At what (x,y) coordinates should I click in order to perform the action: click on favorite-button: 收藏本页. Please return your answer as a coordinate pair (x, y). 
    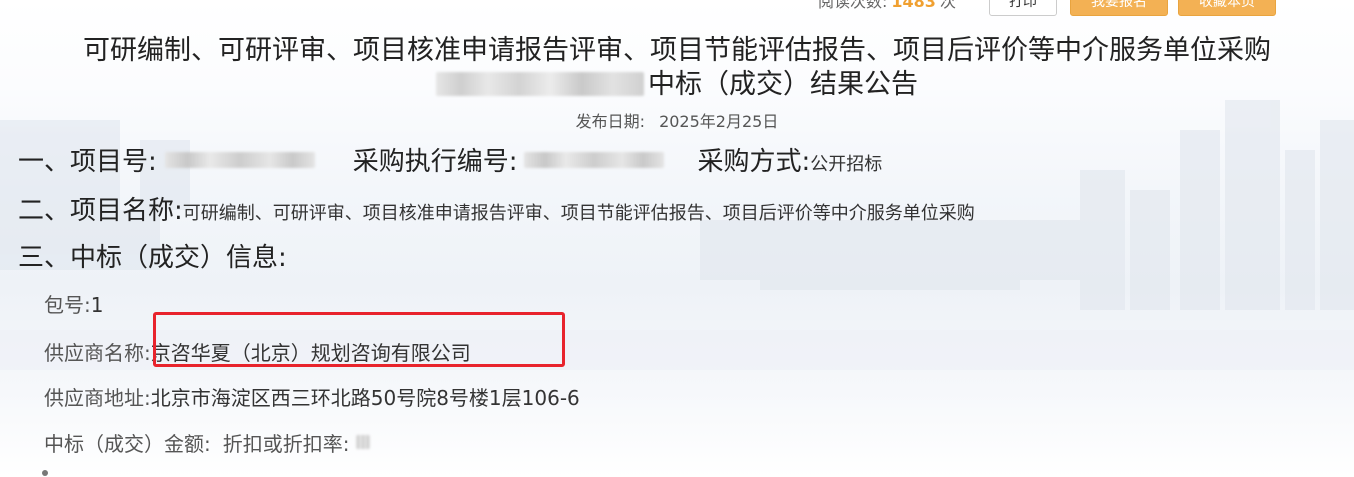
    Looking at the image, I should click on (1227, 8).